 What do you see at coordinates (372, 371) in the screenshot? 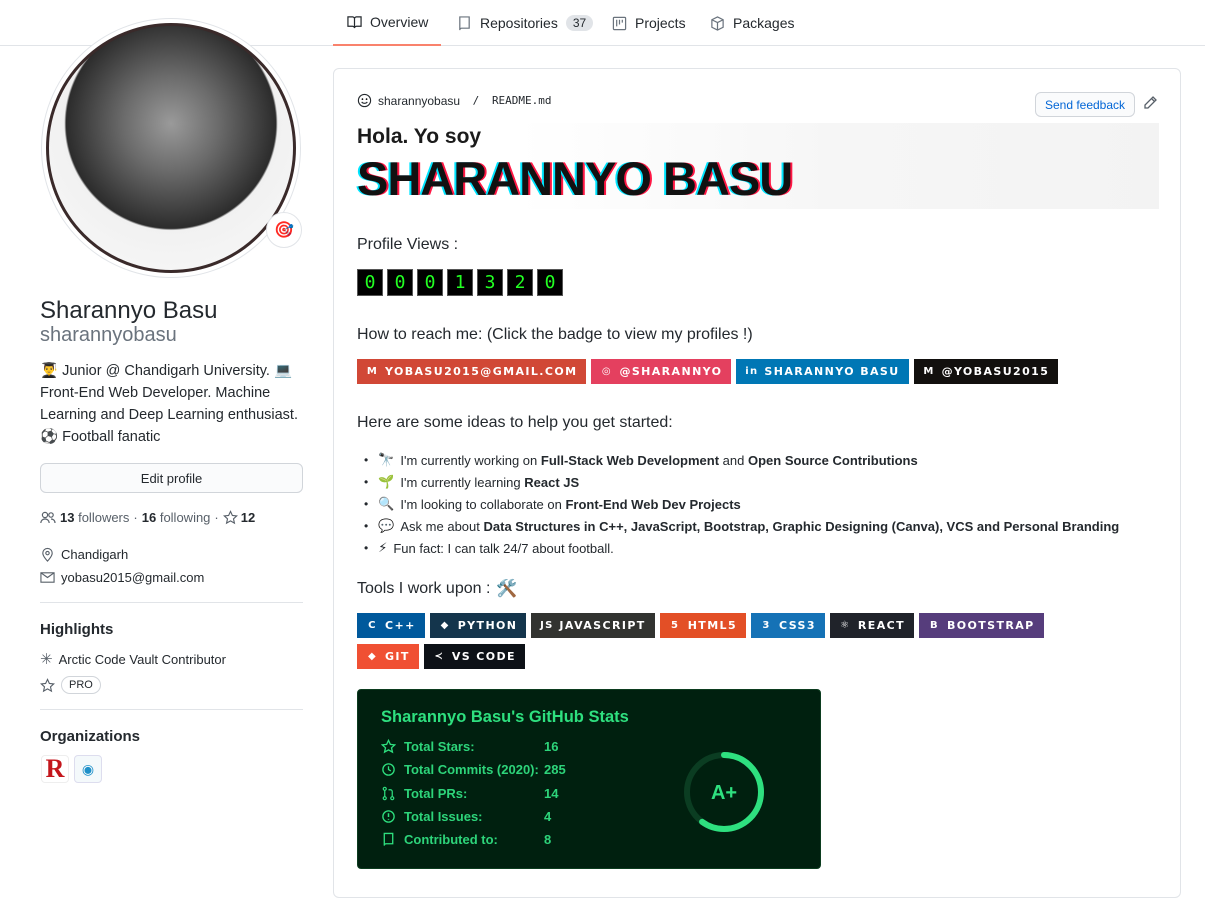
I see `badge-logo-icon: M` at bounding box center [372, 371].